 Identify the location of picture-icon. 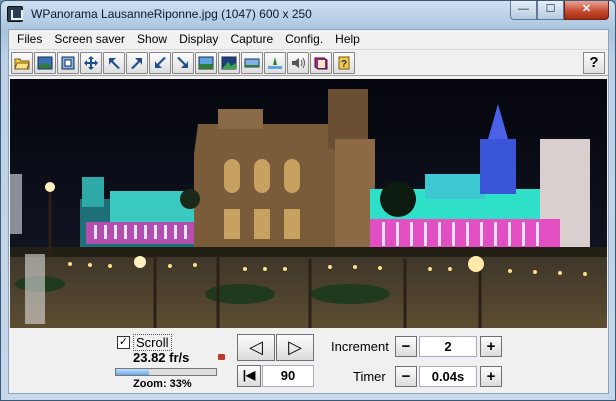
(45, 62).